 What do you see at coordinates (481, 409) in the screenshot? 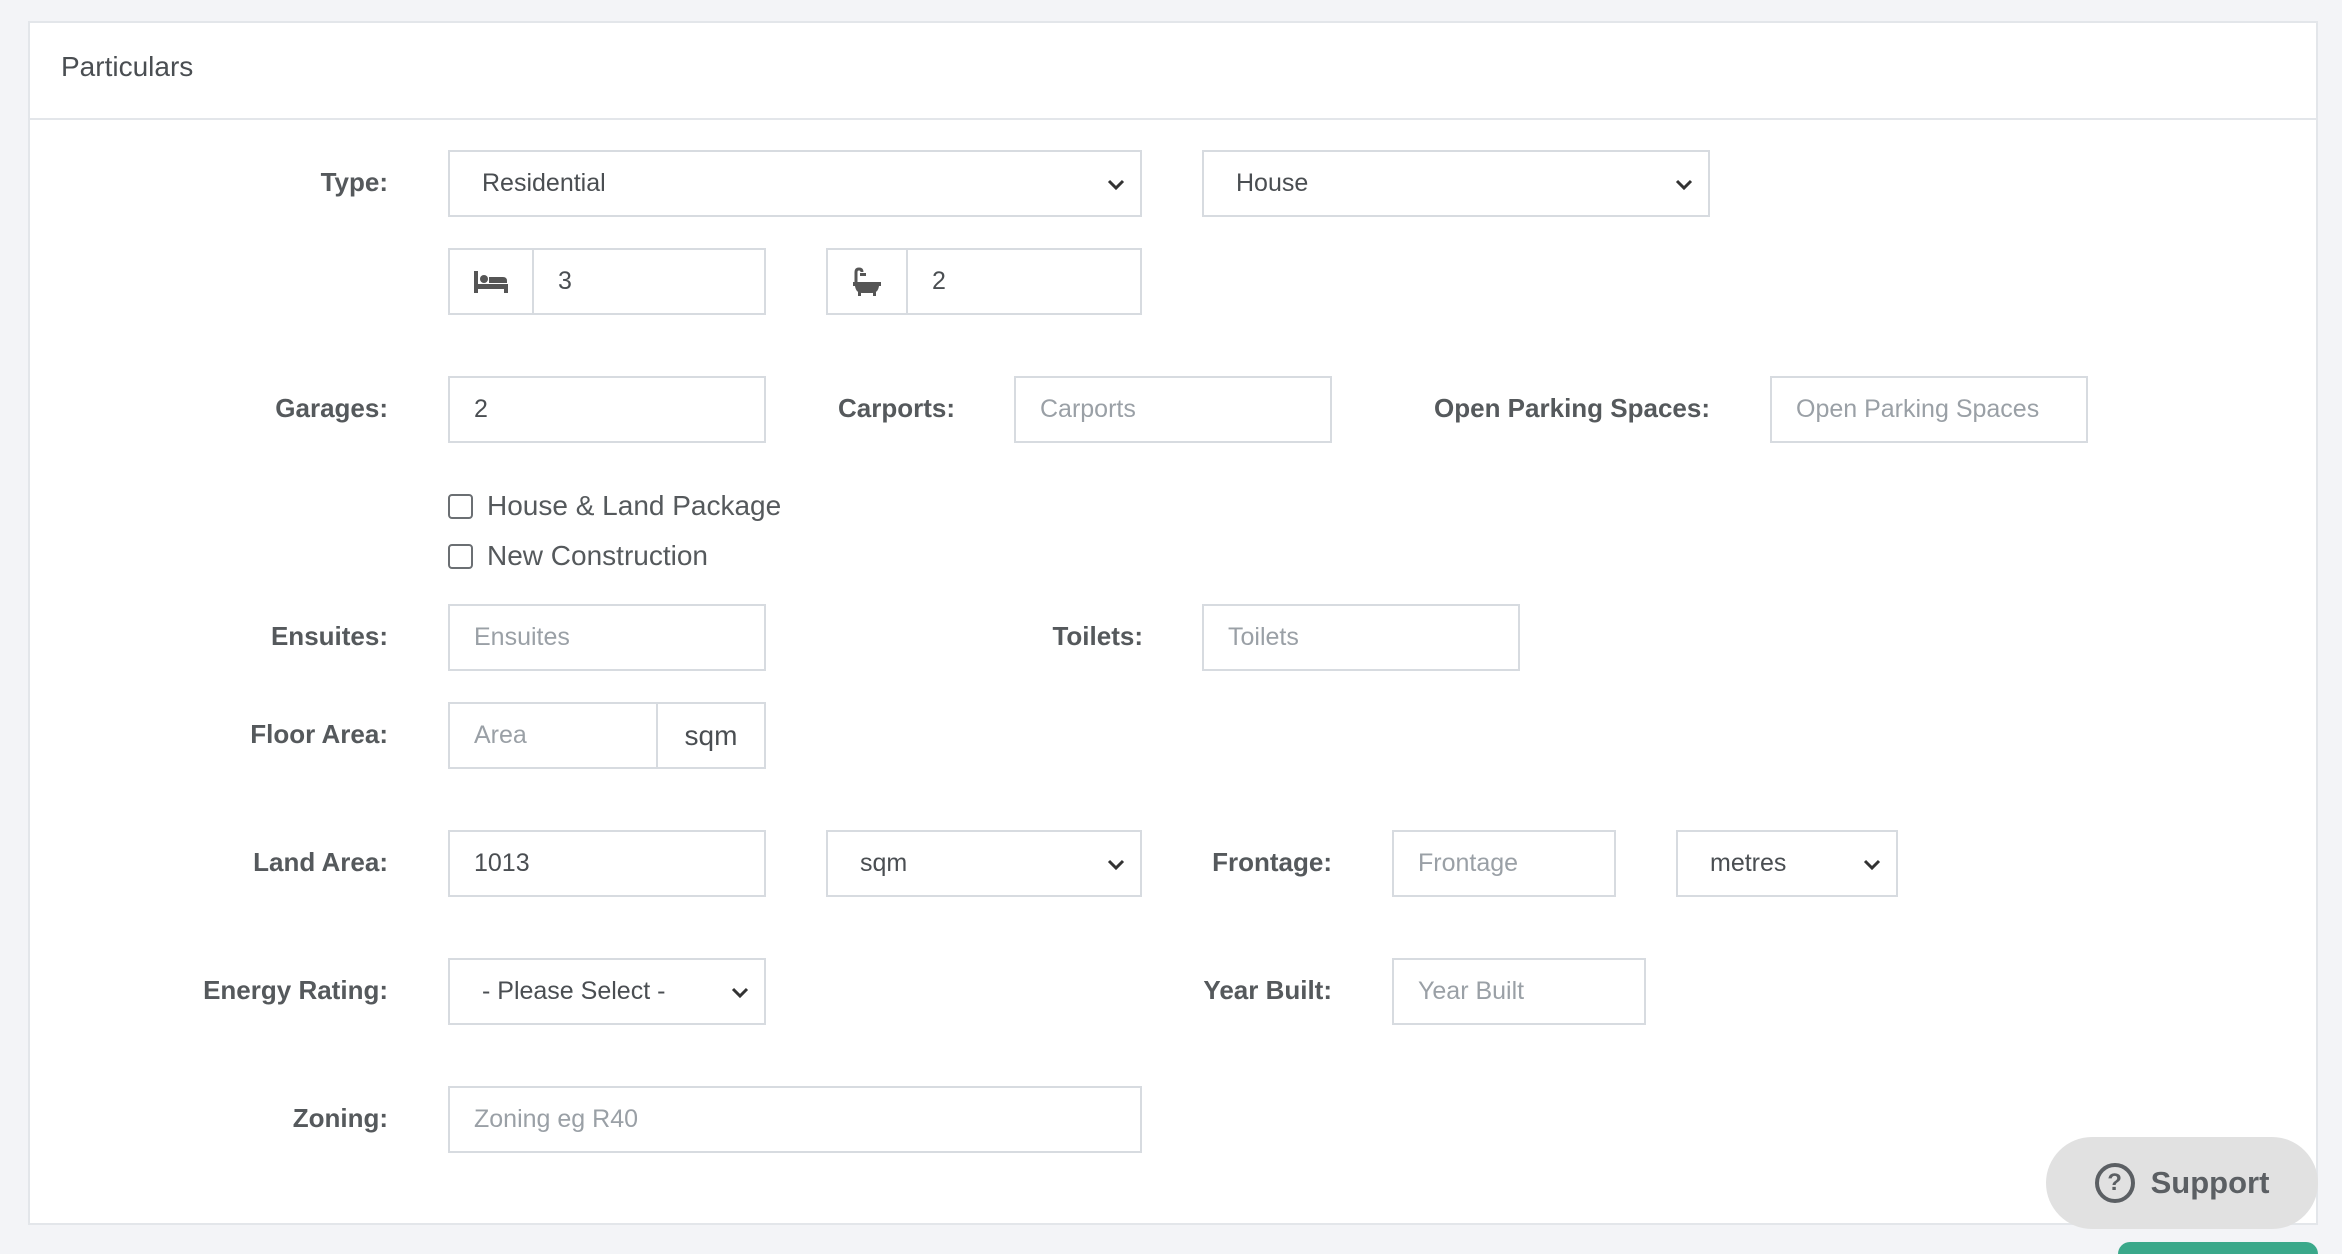
I see `garages-value: 2` at bounding box center [481, 409].